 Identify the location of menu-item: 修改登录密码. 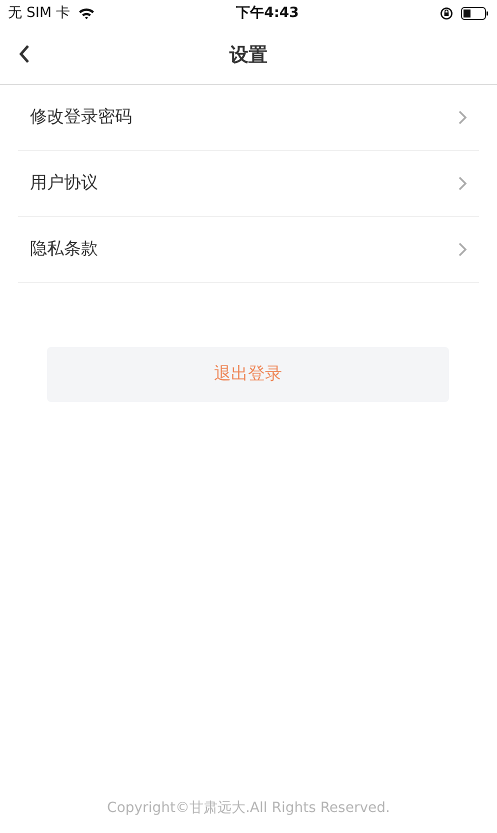
(248, 118).